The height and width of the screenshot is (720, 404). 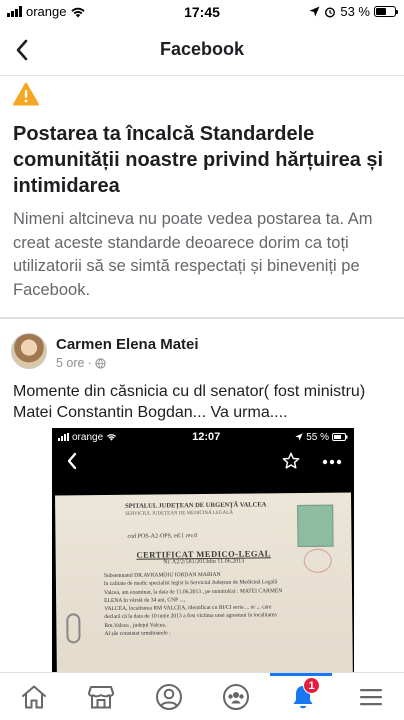 What do you see at coordinates (26, 94) in the screenshot?
I see `warning-icon` at bounding box center [26, 94].